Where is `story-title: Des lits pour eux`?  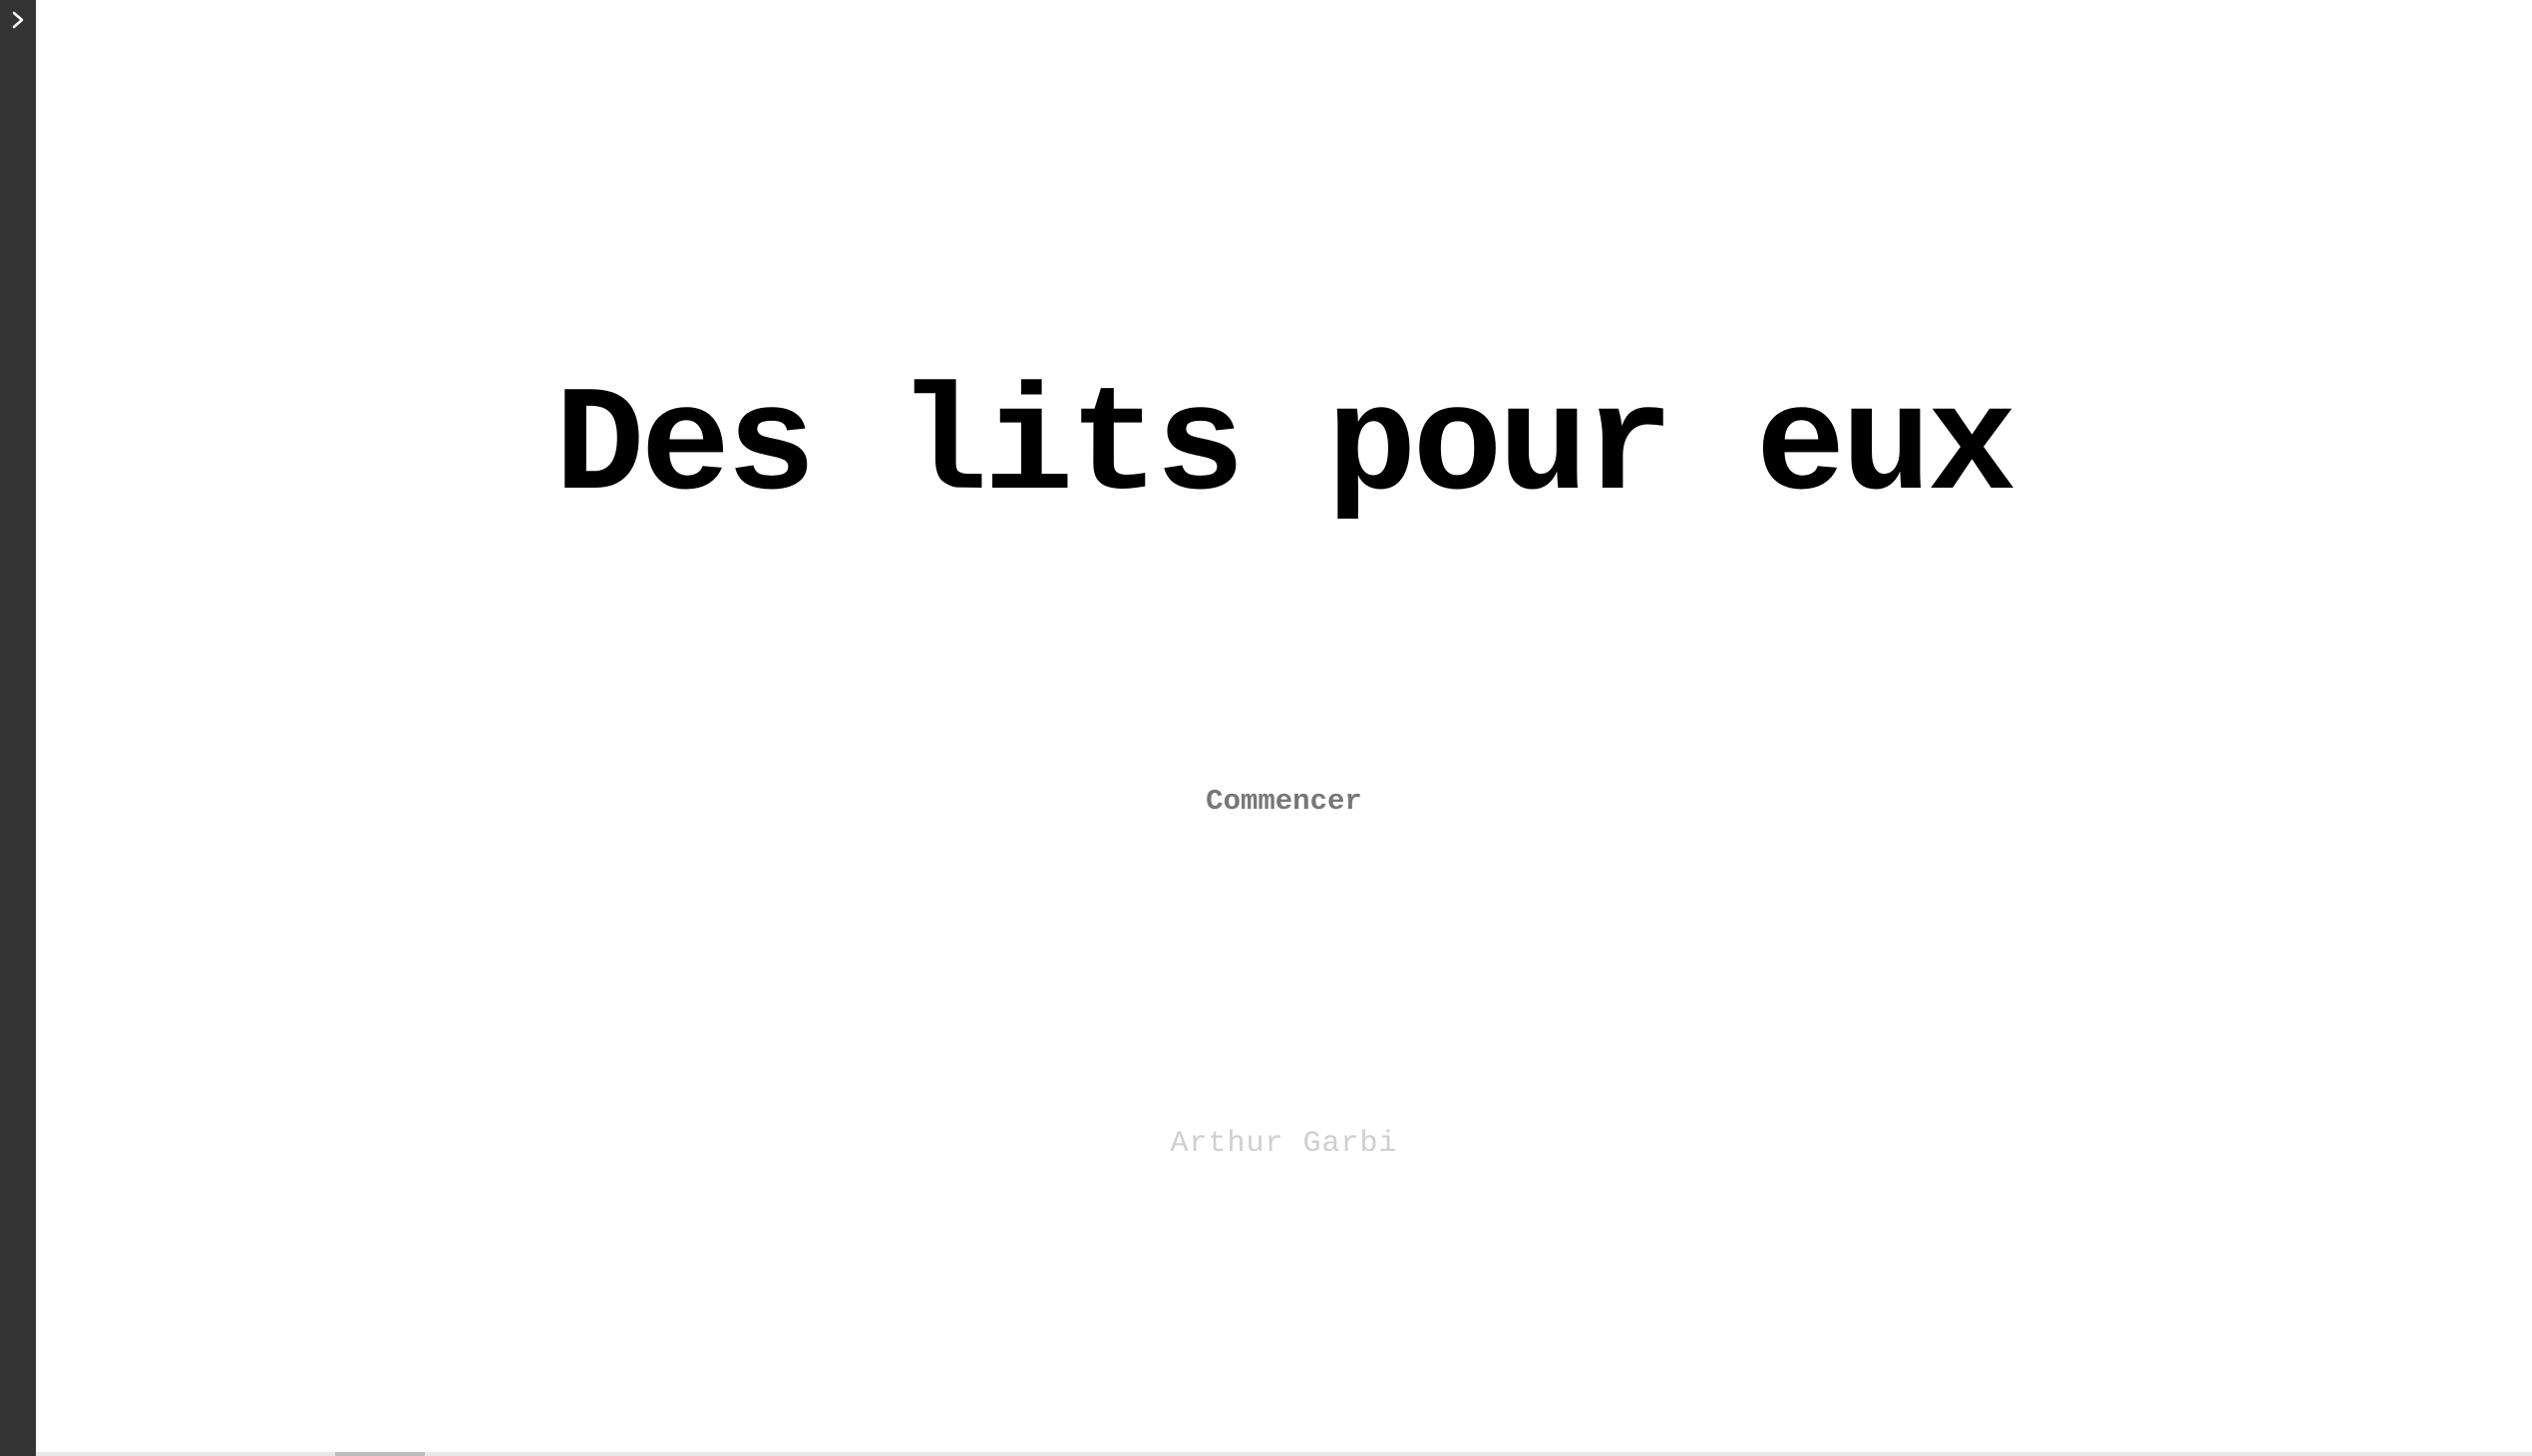 story-title: Des lits pour eux is located at coordinates (1285, 449).